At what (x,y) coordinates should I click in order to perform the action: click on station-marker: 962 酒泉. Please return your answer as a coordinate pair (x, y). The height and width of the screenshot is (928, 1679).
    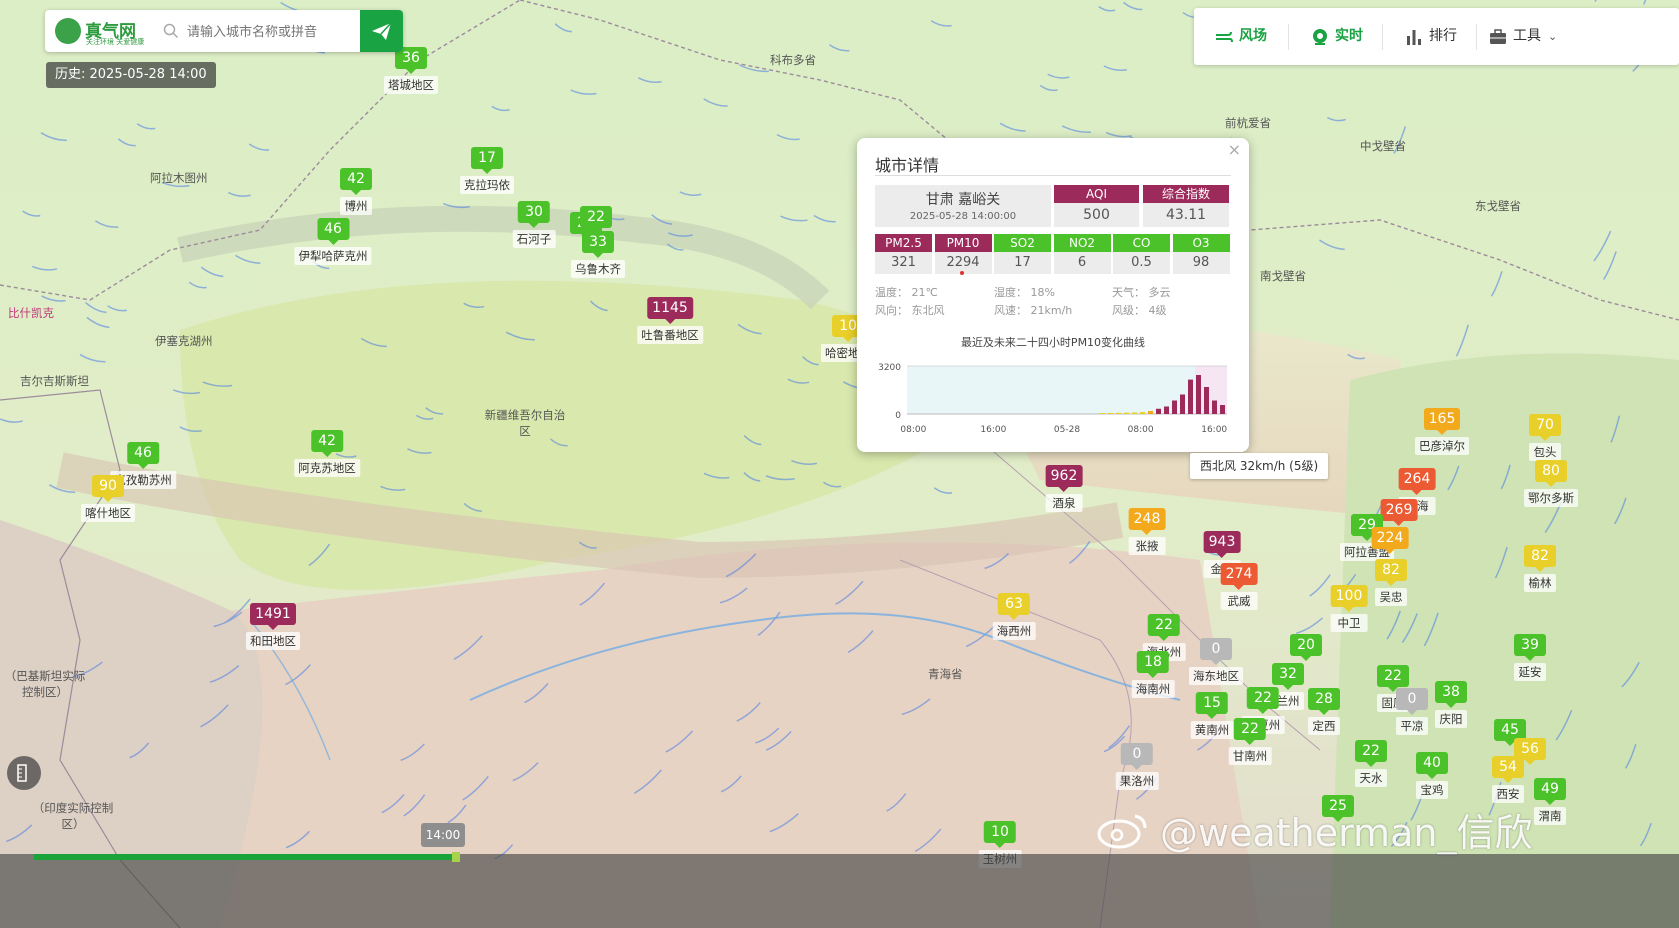
    Looking at the image, I should click on (1064, 488).